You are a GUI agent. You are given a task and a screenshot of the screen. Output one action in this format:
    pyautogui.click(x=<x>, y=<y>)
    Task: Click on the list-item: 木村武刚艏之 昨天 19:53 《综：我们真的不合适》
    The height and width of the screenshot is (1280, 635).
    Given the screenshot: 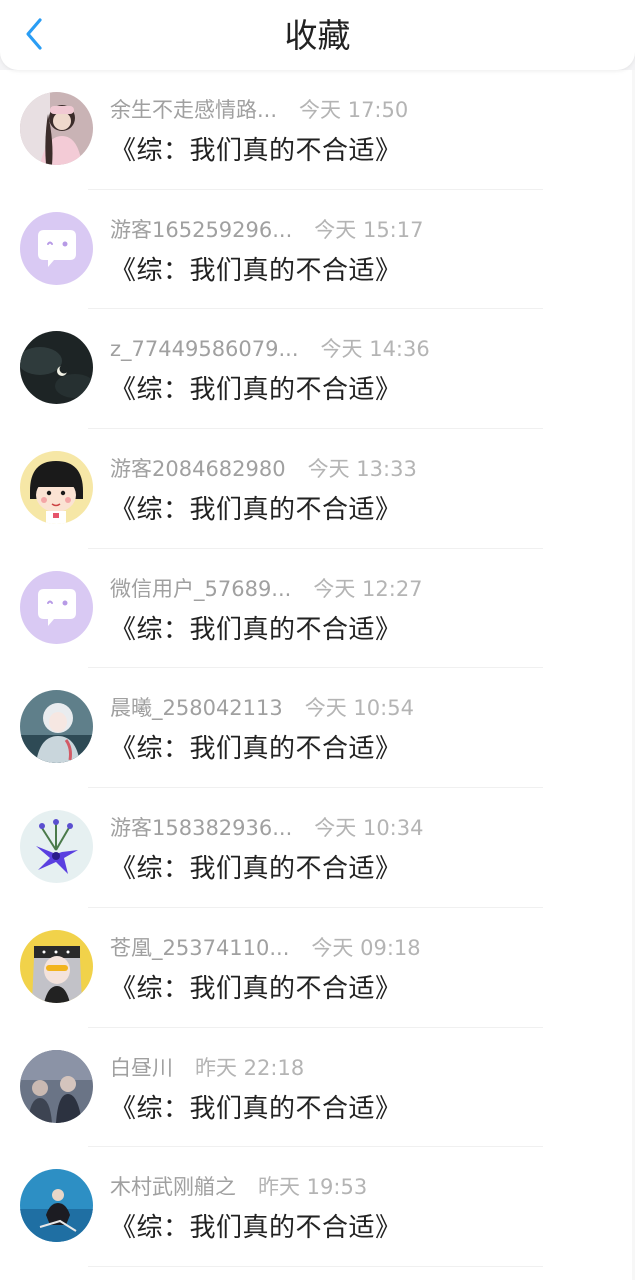 What is the action you would take?
    pyautogui.click(x=317, y=1207)
    